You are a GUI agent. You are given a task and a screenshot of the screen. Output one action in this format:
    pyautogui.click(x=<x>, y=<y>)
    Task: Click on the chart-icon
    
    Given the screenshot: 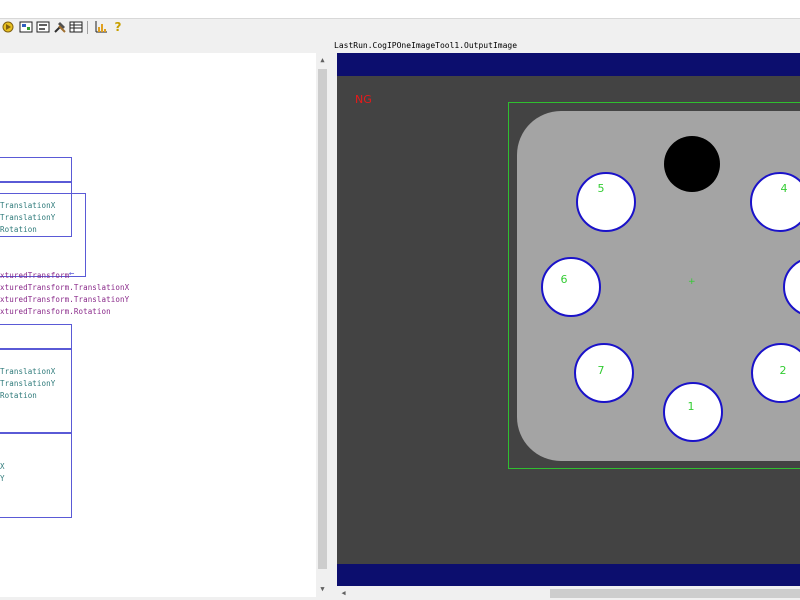 What is the action you would take?
    pyautogui.click(x=101, y=27)
    